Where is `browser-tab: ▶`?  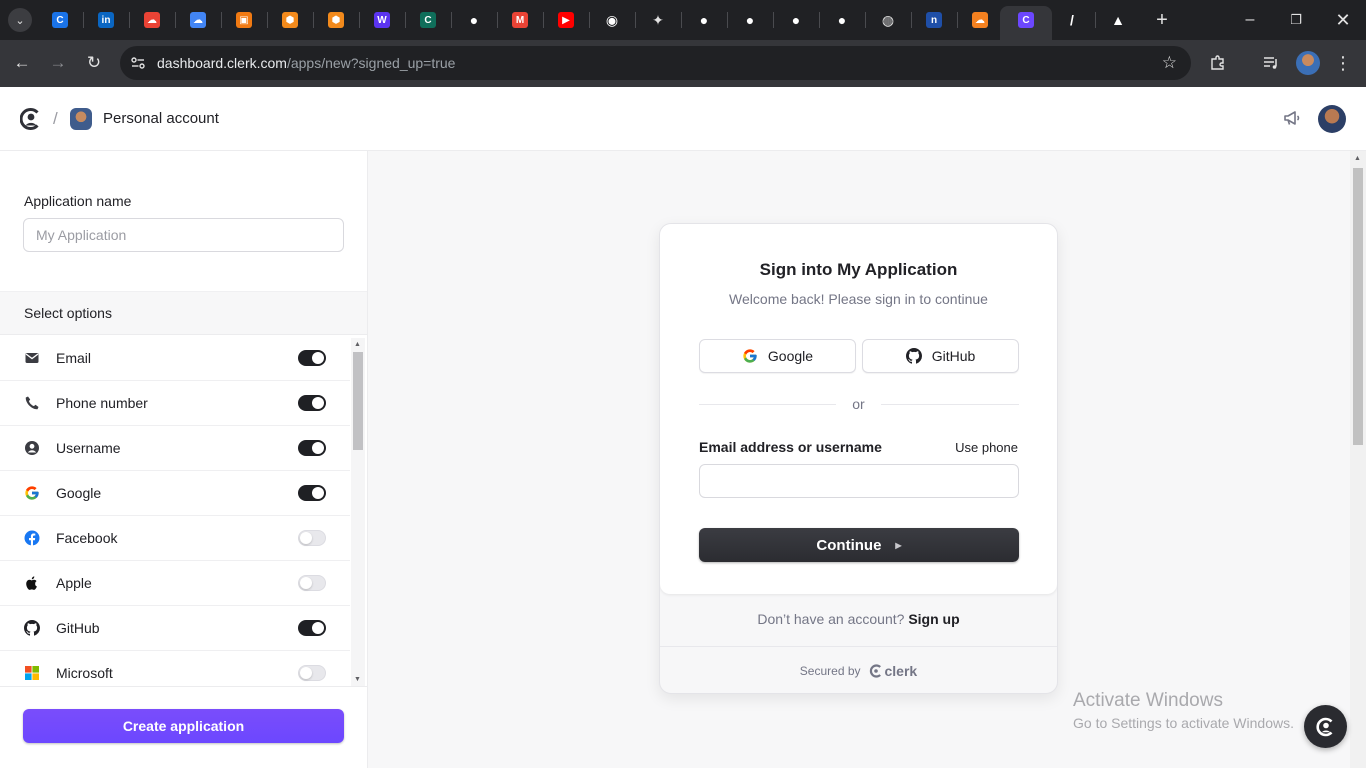 browser-tab: ▶ is located at coordinates (566, 20).